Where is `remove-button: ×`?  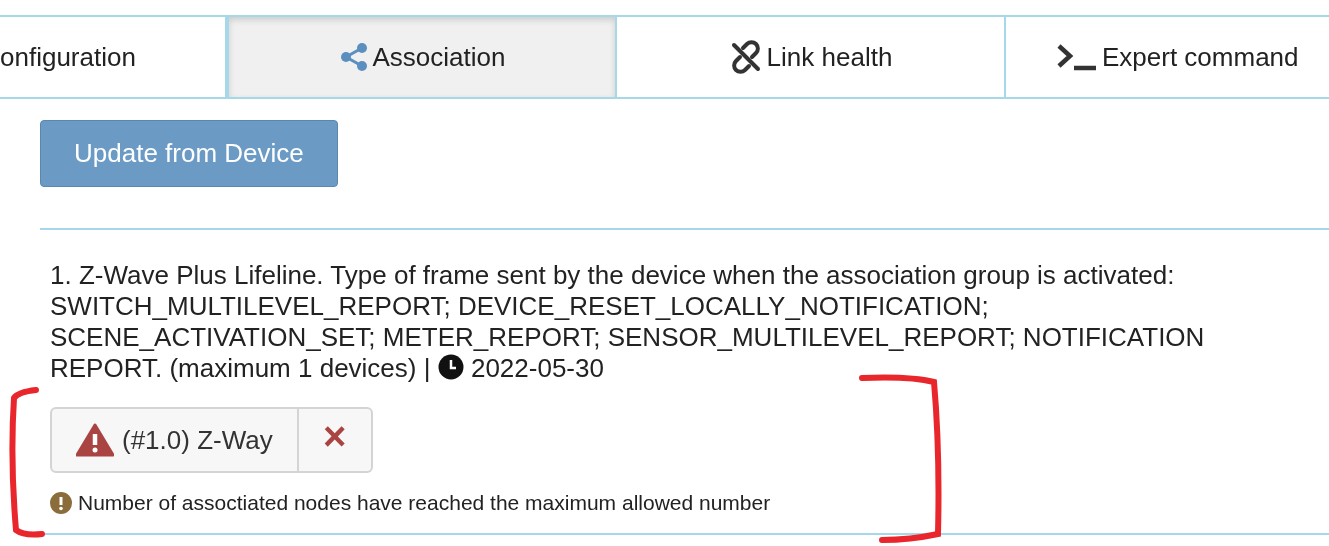 remove-button: × is located at coordinates (335, 440).